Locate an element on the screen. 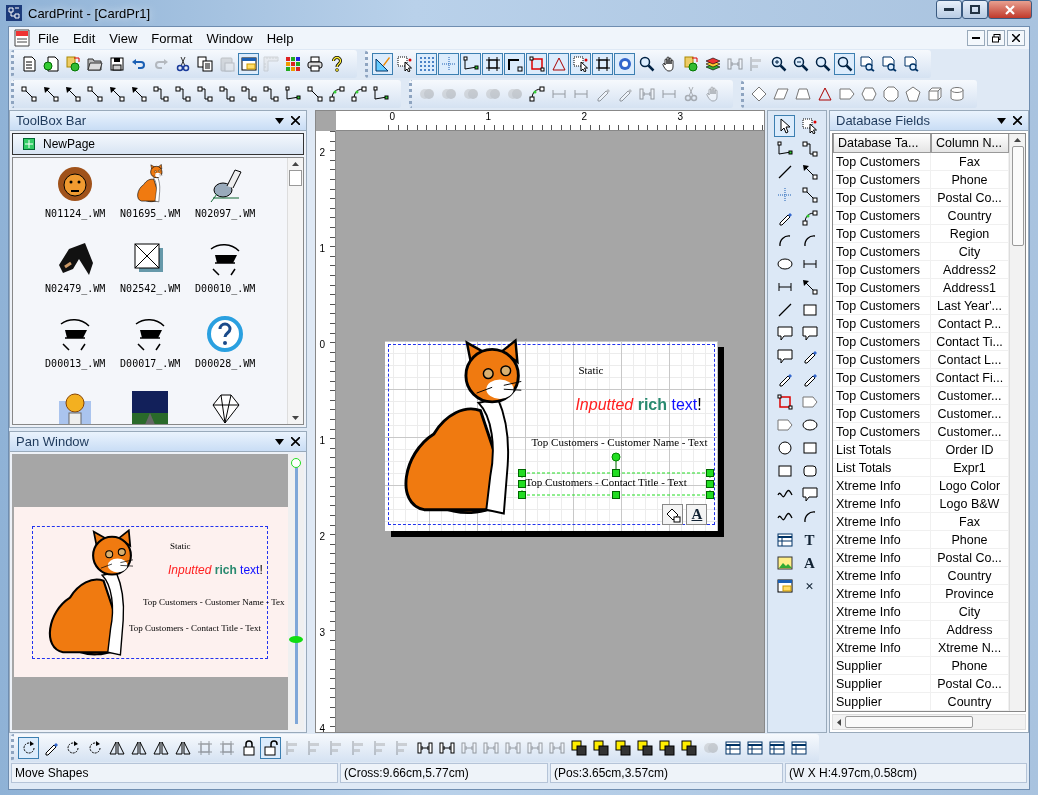 The image size is (1038, 795). clipart-item: N01695_.WM is located at coordinates (150, 201).